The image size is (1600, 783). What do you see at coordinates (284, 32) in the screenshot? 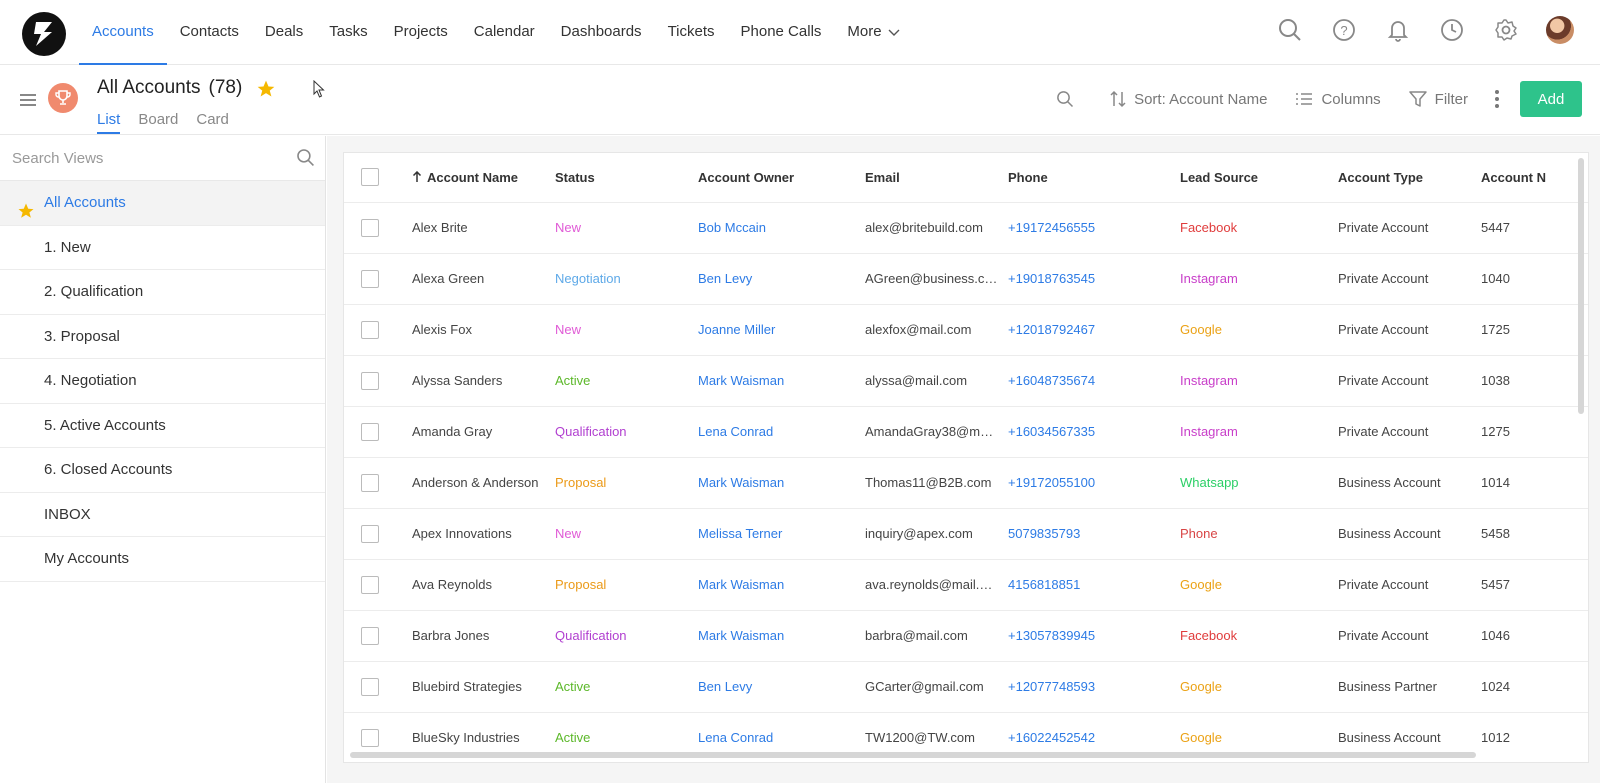
I see `nav-item-deals: Deals` at bounding box center [284, 32].